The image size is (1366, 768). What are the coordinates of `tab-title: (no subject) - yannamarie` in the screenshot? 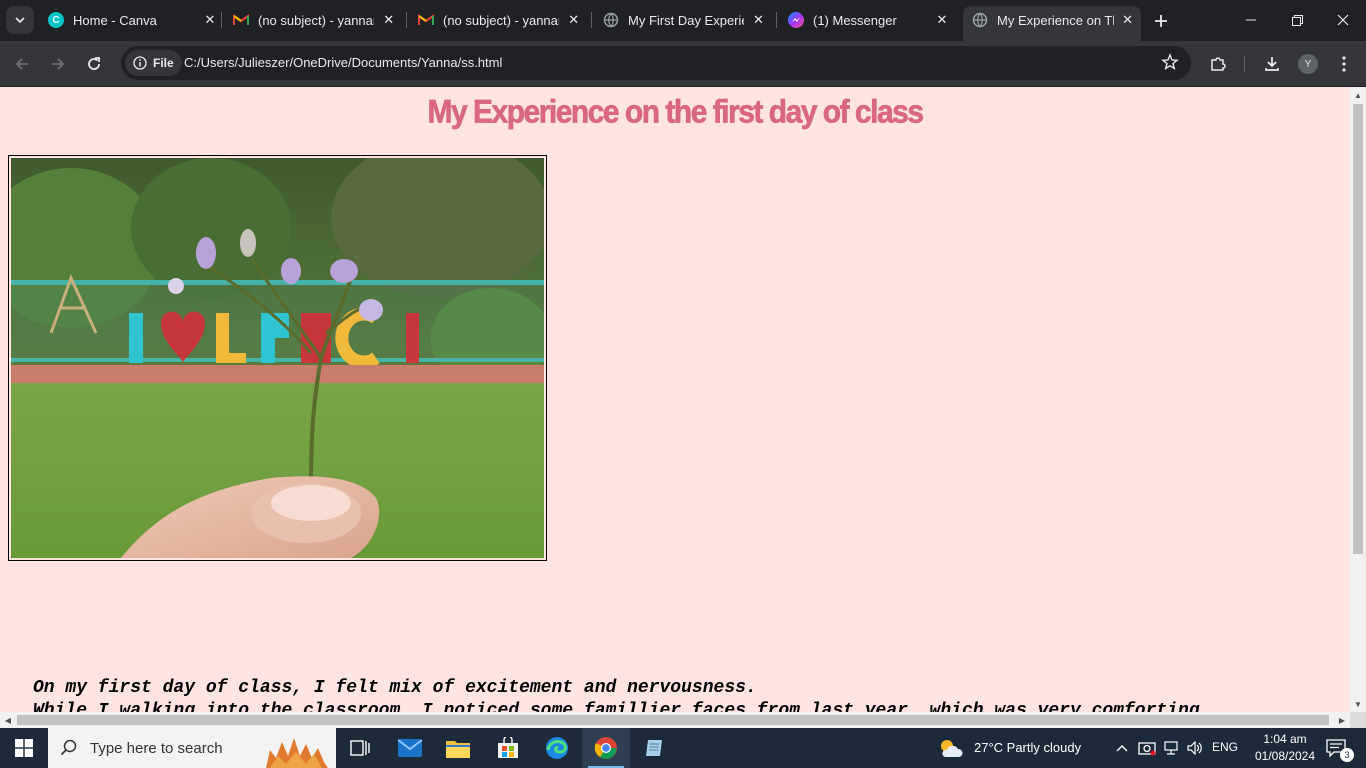 It's located at (501, 20).